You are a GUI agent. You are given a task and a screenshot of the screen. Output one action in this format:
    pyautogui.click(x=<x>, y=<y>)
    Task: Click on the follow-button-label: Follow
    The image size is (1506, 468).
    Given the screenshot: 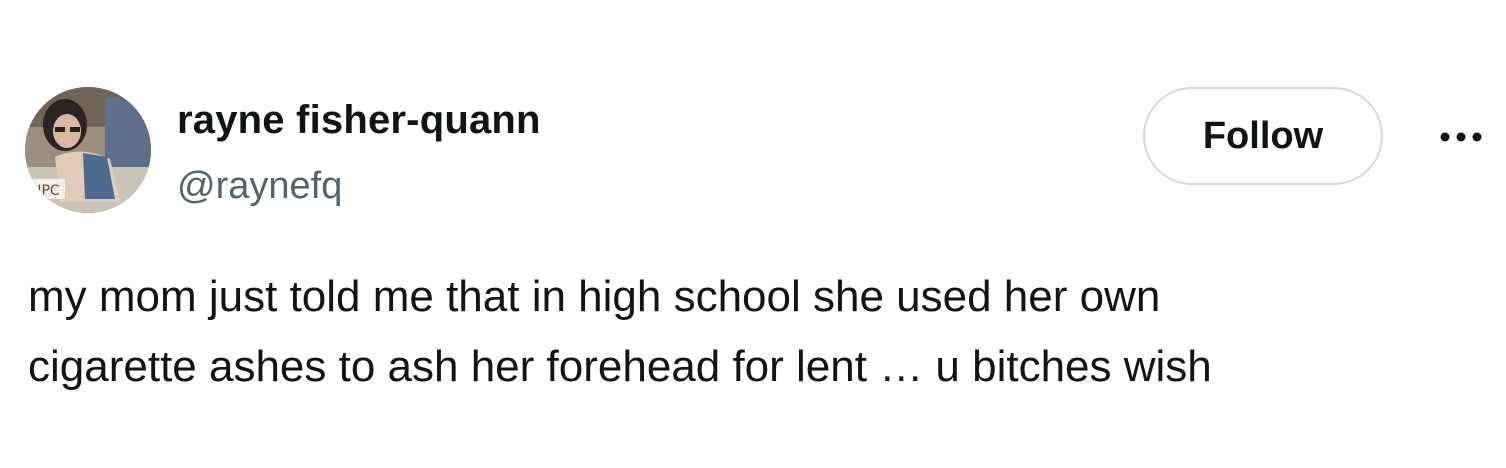 What is the action you would take?
    pyautogui.click(x=1263, y=135)
    